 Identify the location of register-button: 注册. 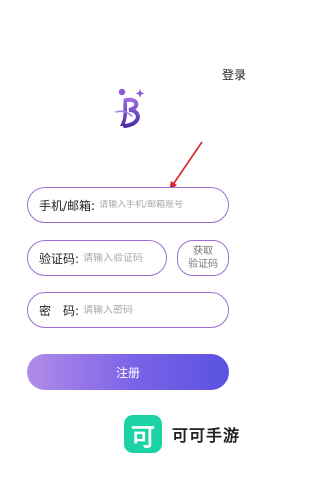
(128, 372).